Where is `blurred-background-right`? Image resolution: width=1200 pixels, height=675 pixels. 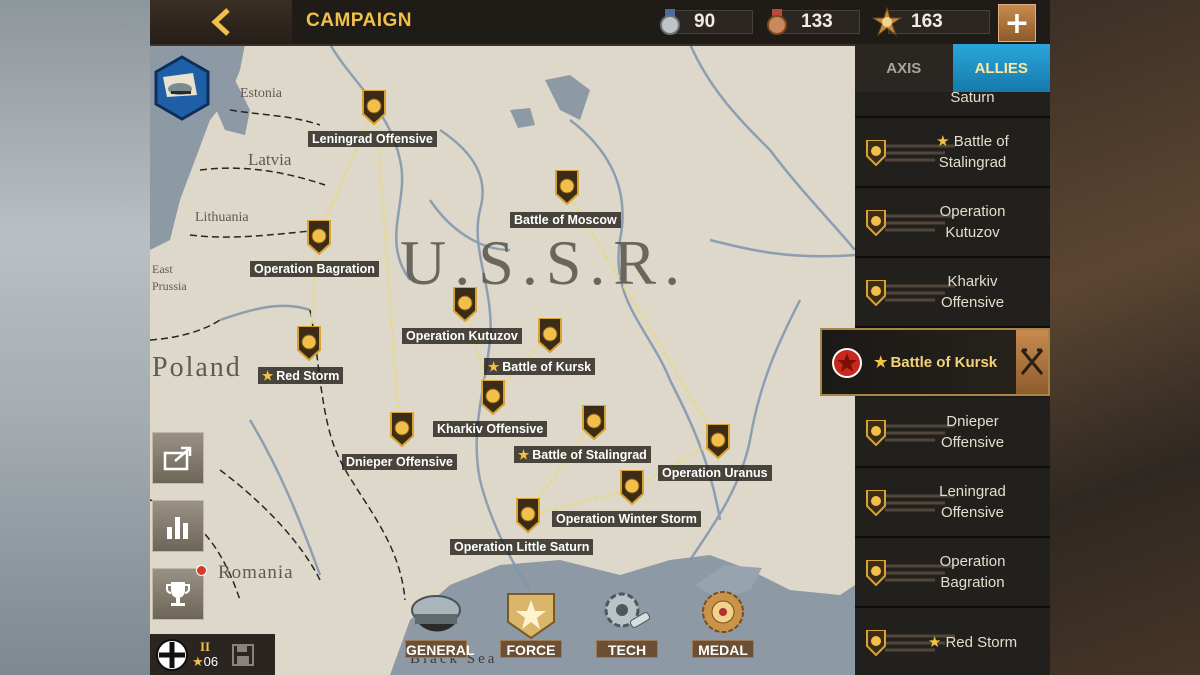 blurred-background-right is located at coordinates (1125, 337).